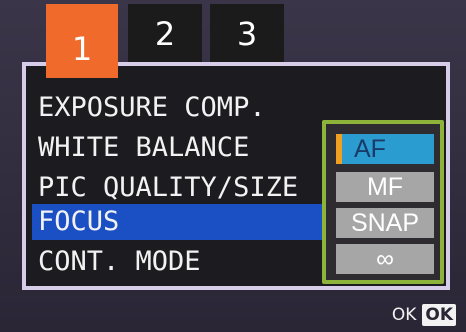 The height and width of the screenshot is (332, 466). I want to click on menu-item-cont-mode: CONT. MODE, so click(177, 262).